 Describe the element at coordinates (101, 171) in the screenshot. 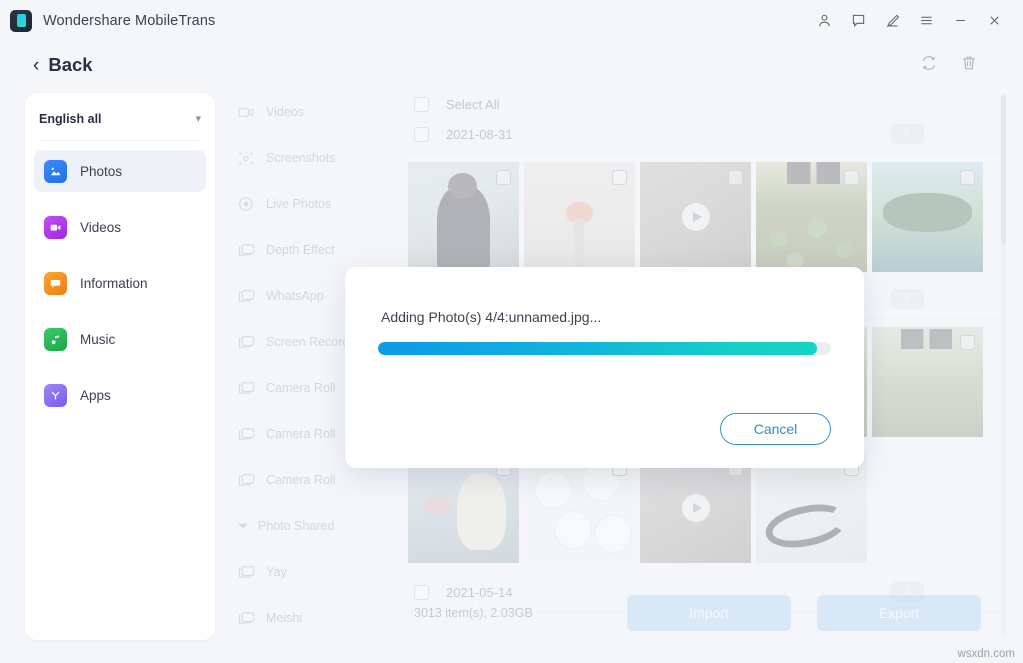

I see `sidebar-item-label: Photos` at that location.